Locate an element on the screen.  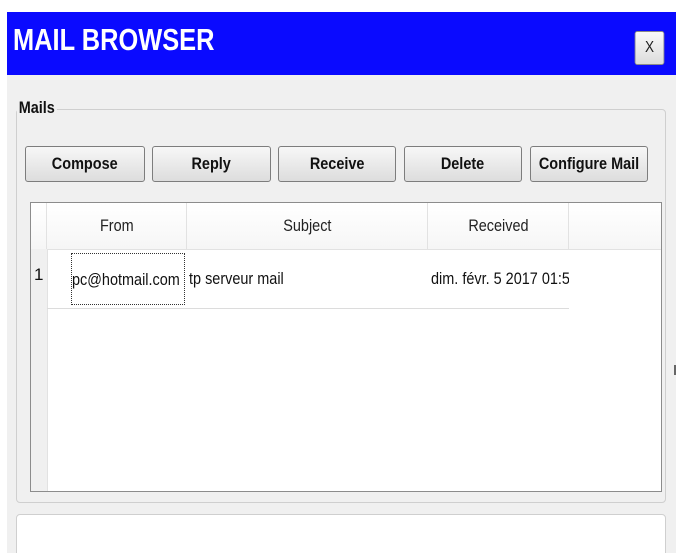
table-header: From Subject Received is located at coordinates (346, 226).